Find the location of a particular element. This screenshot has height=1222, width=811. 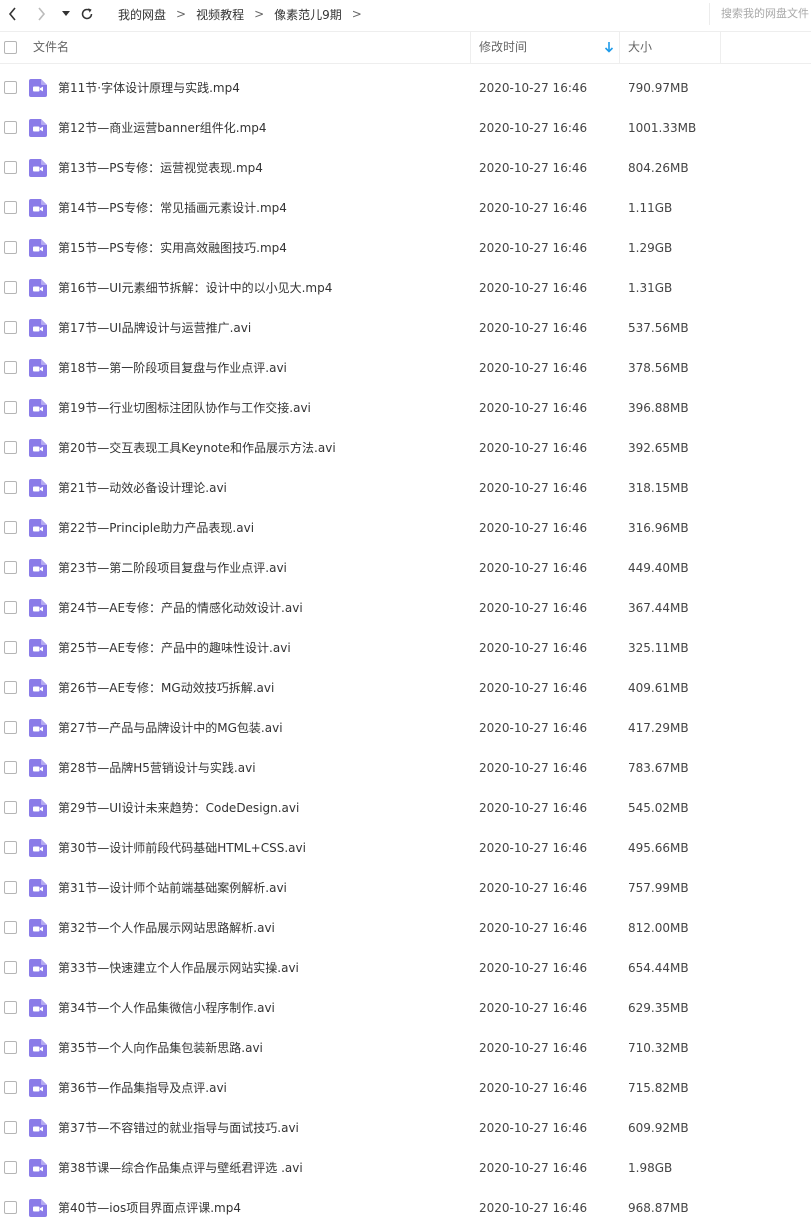

file-name: 第17节—UI品牌设计与运营推广.avi is located at coordinates (154, 328).